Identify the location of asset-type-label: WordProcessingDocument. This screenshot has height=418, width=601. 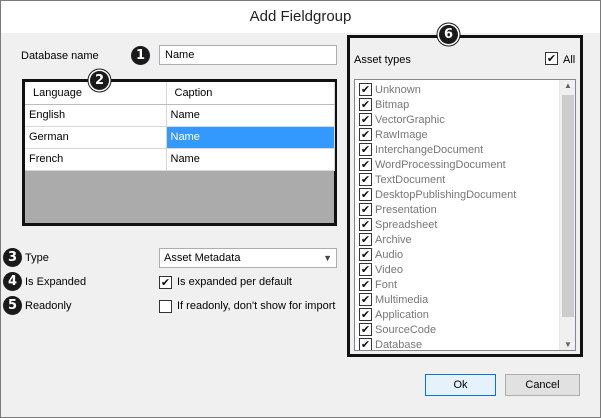
(440, 165).